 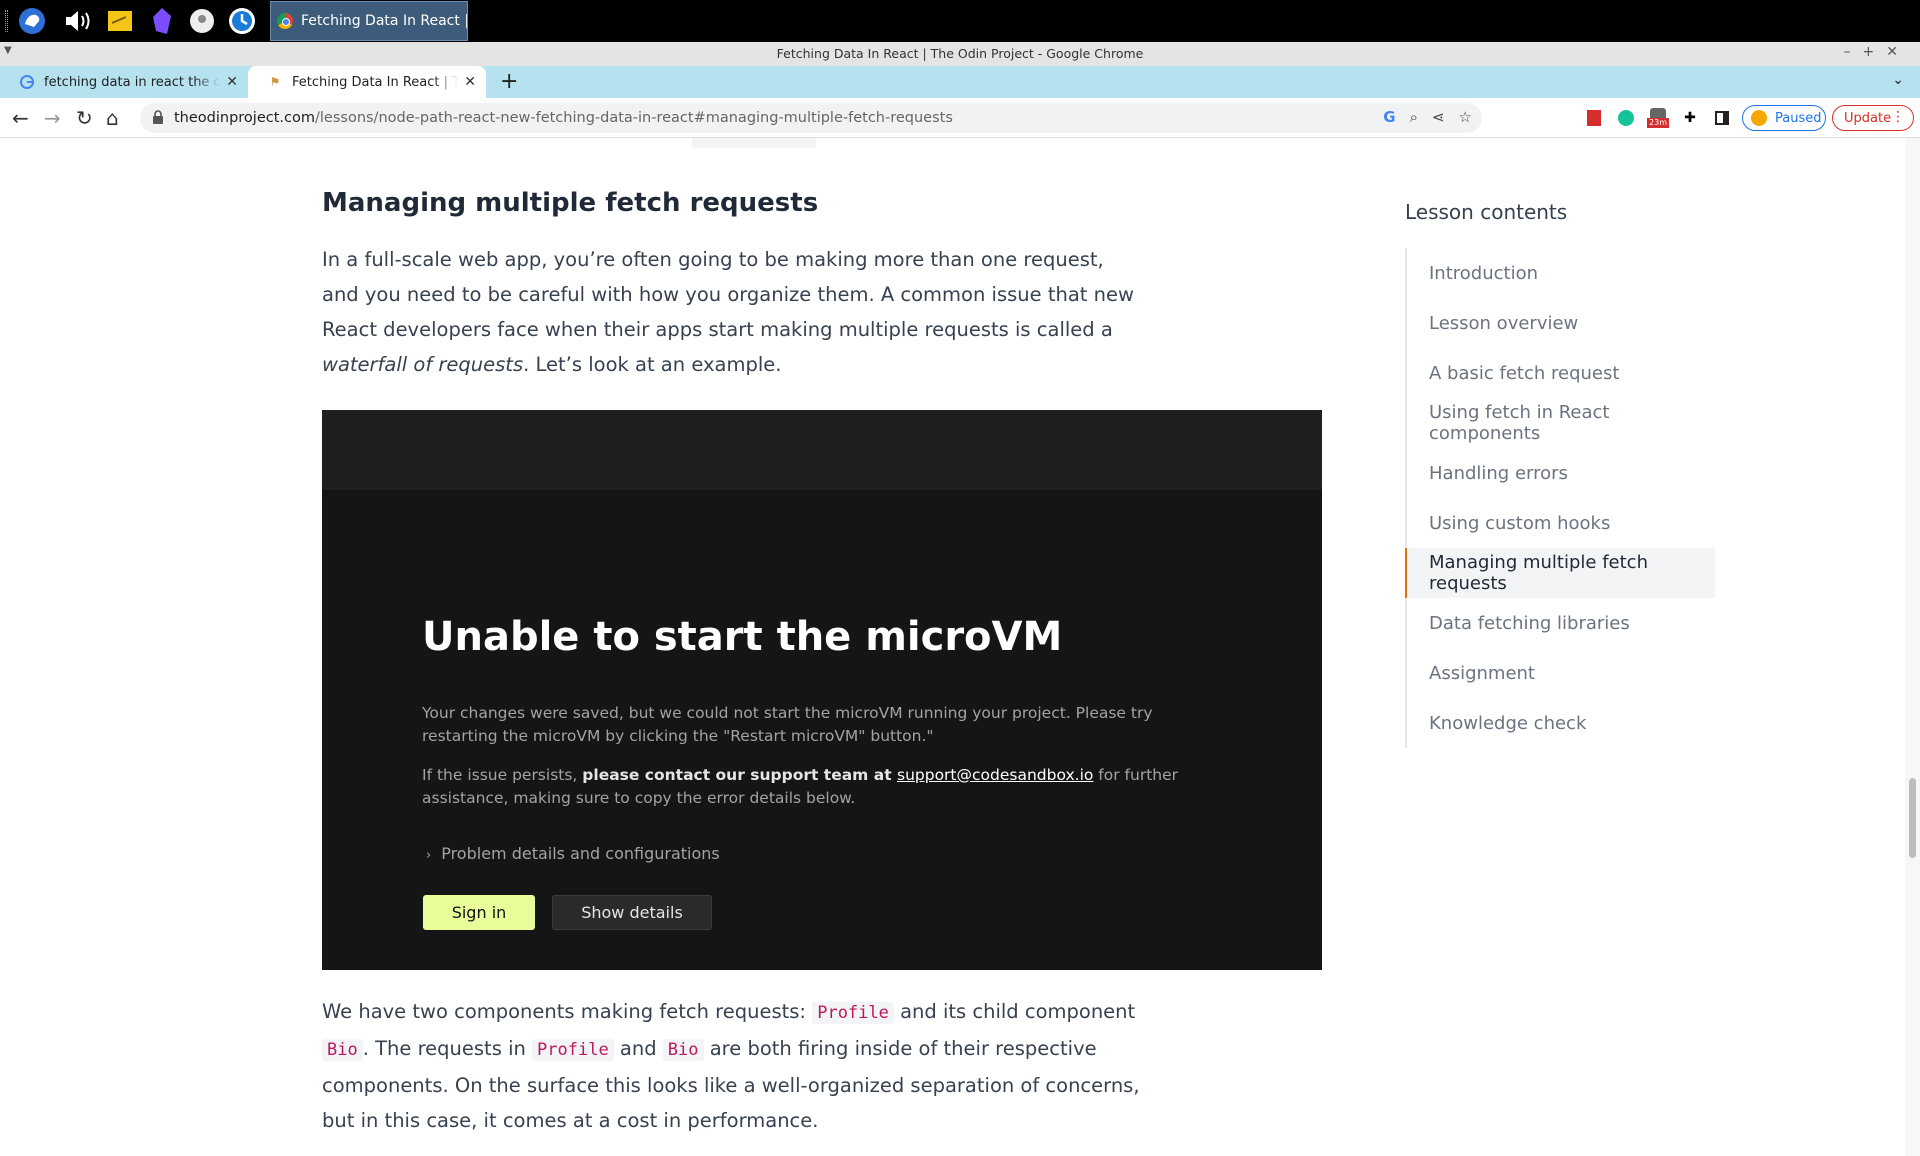 What do you see at coordinates (242, 21) in the screenshot?
I see `clock-app-icon` at bounding box center [242, 21].